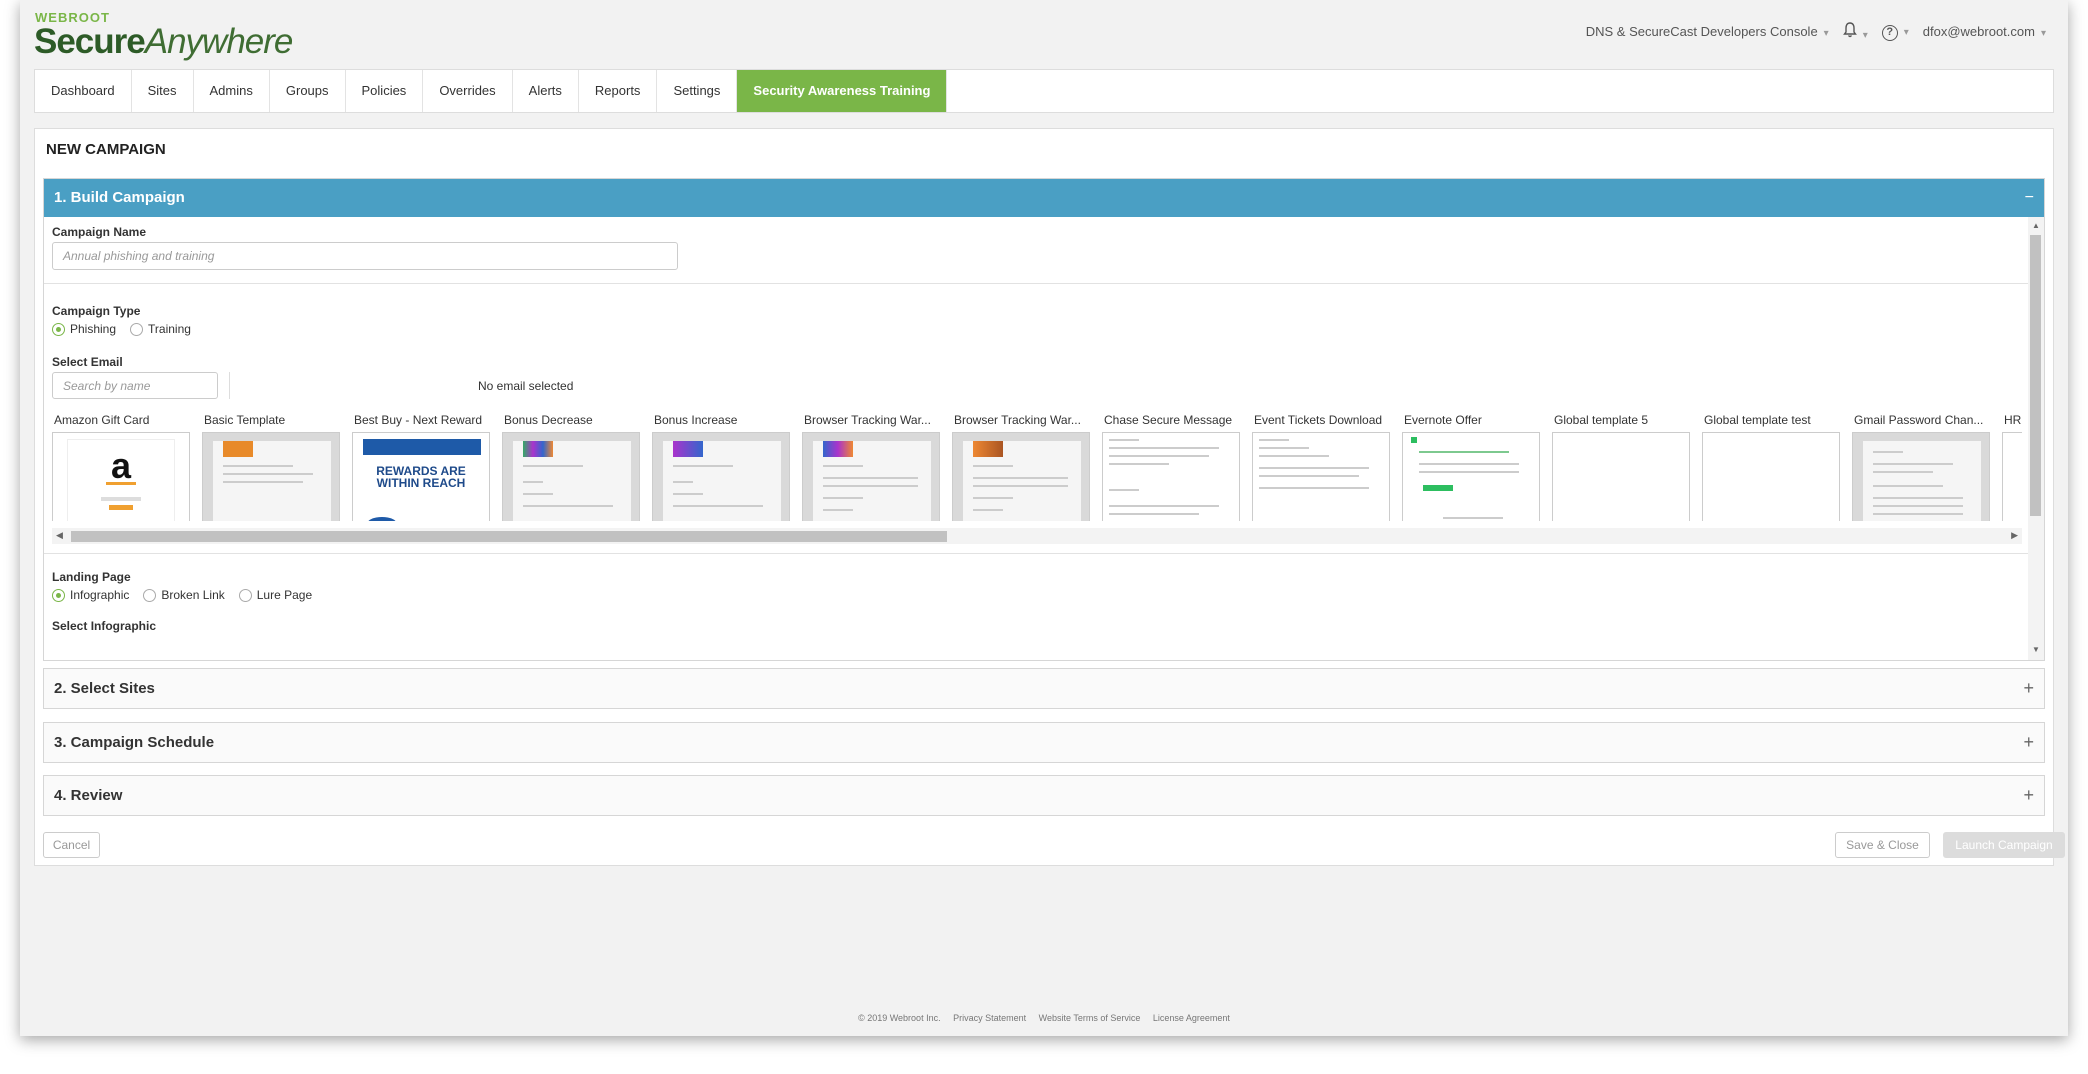 The width and height of the screenshot is (2088, 1074). Describe the element at coordinates (618, 91) in the screenshot. I see `tab-reports: Reports` at that location.